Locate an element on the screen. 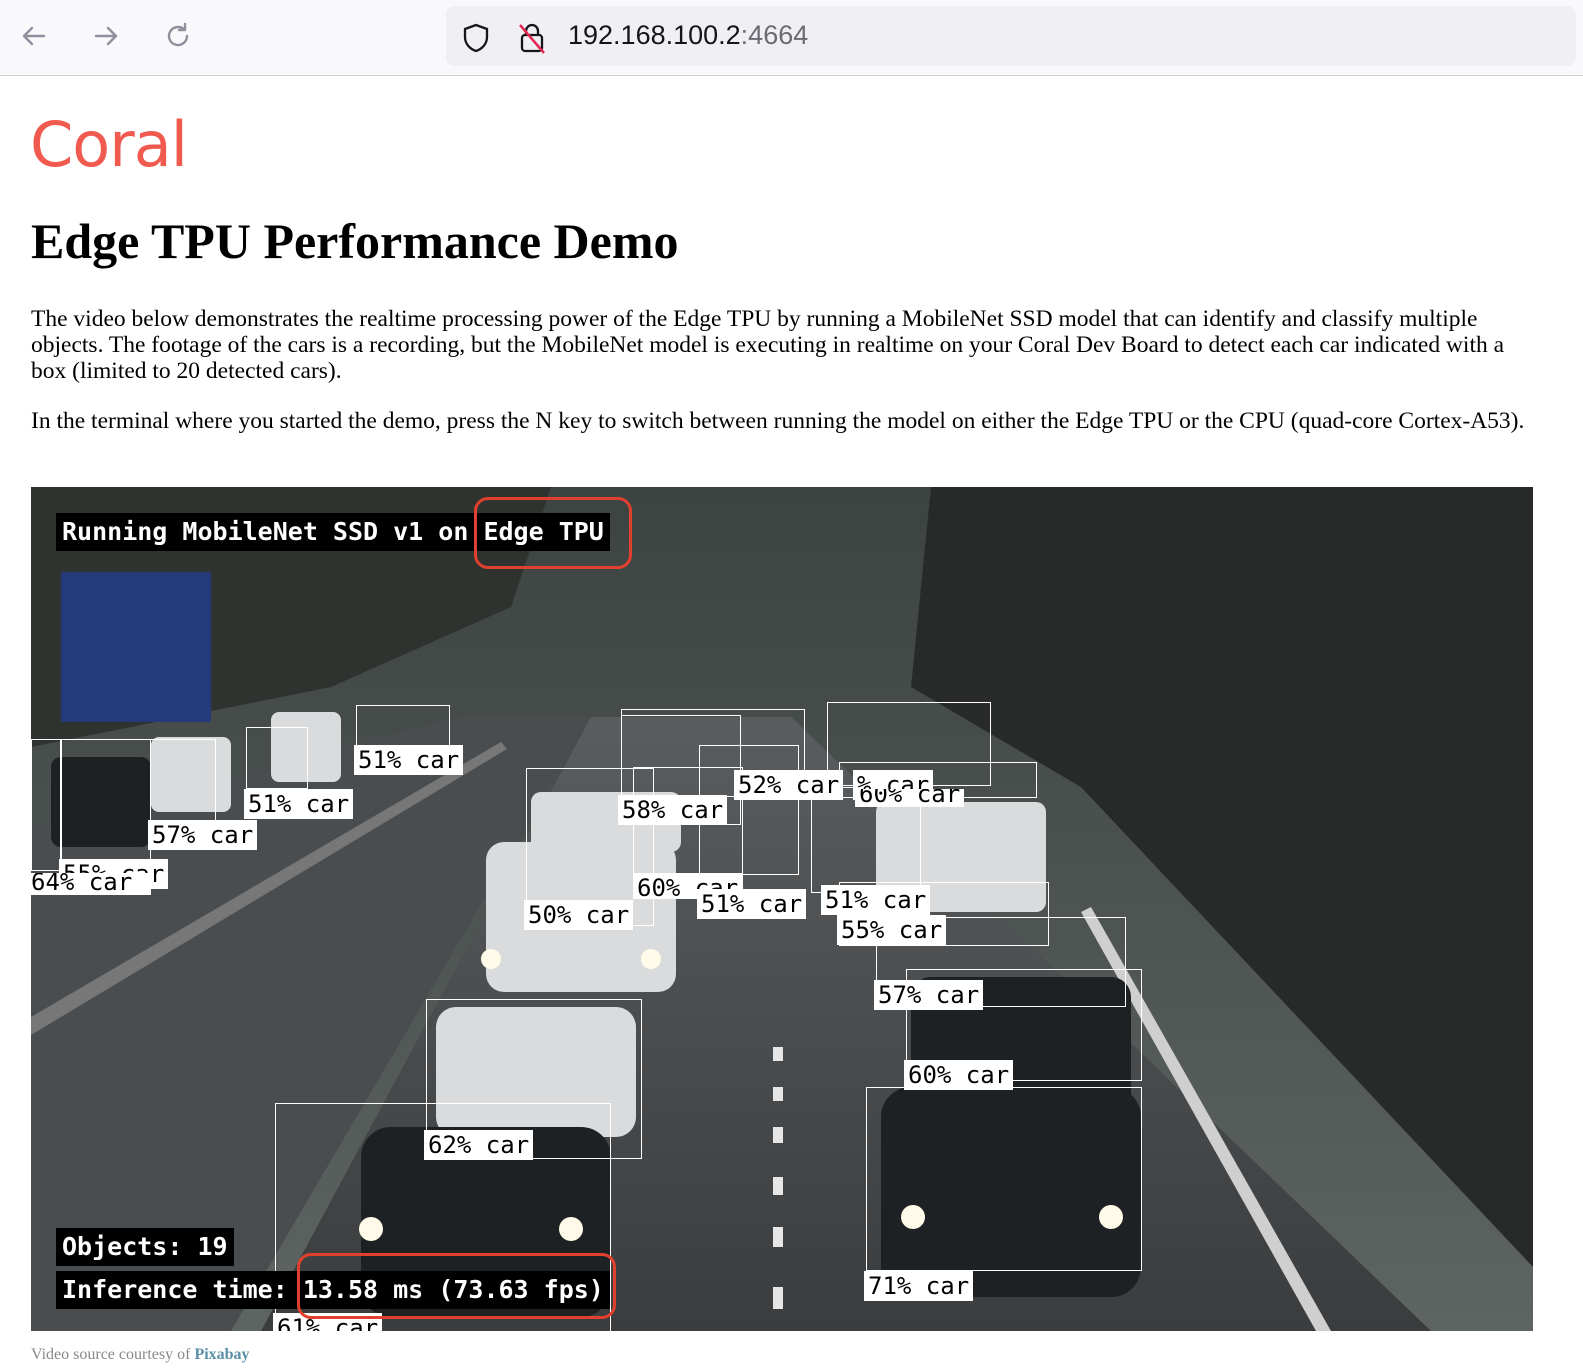  pixabay-link: Pixabay is located at coordinates (221, 1354).